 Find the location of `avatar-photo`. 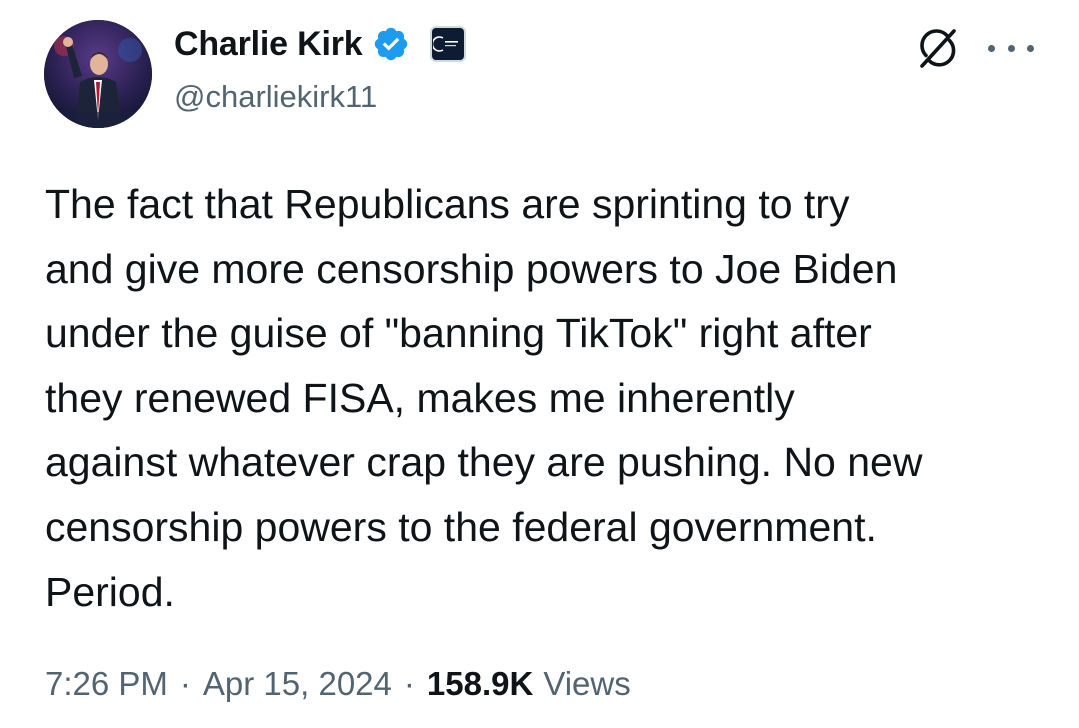

avatar-photo is located at coordinates (98, 74).